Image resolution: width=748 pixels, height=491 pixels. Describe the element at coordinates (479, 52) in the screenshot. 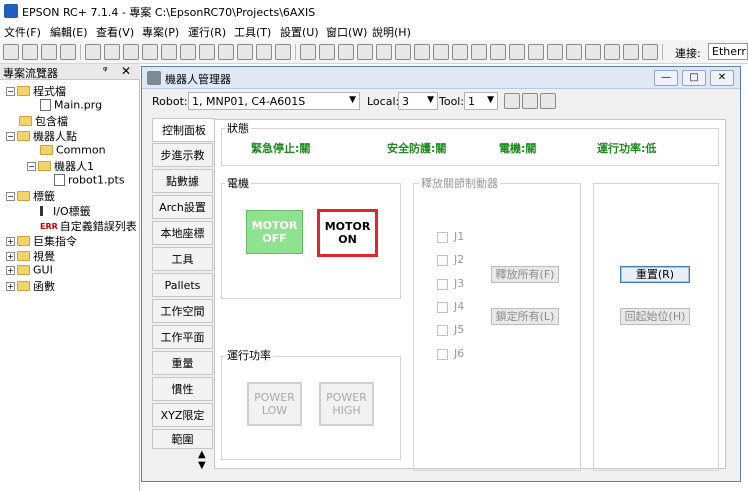

I see `debug-icon` at that location.